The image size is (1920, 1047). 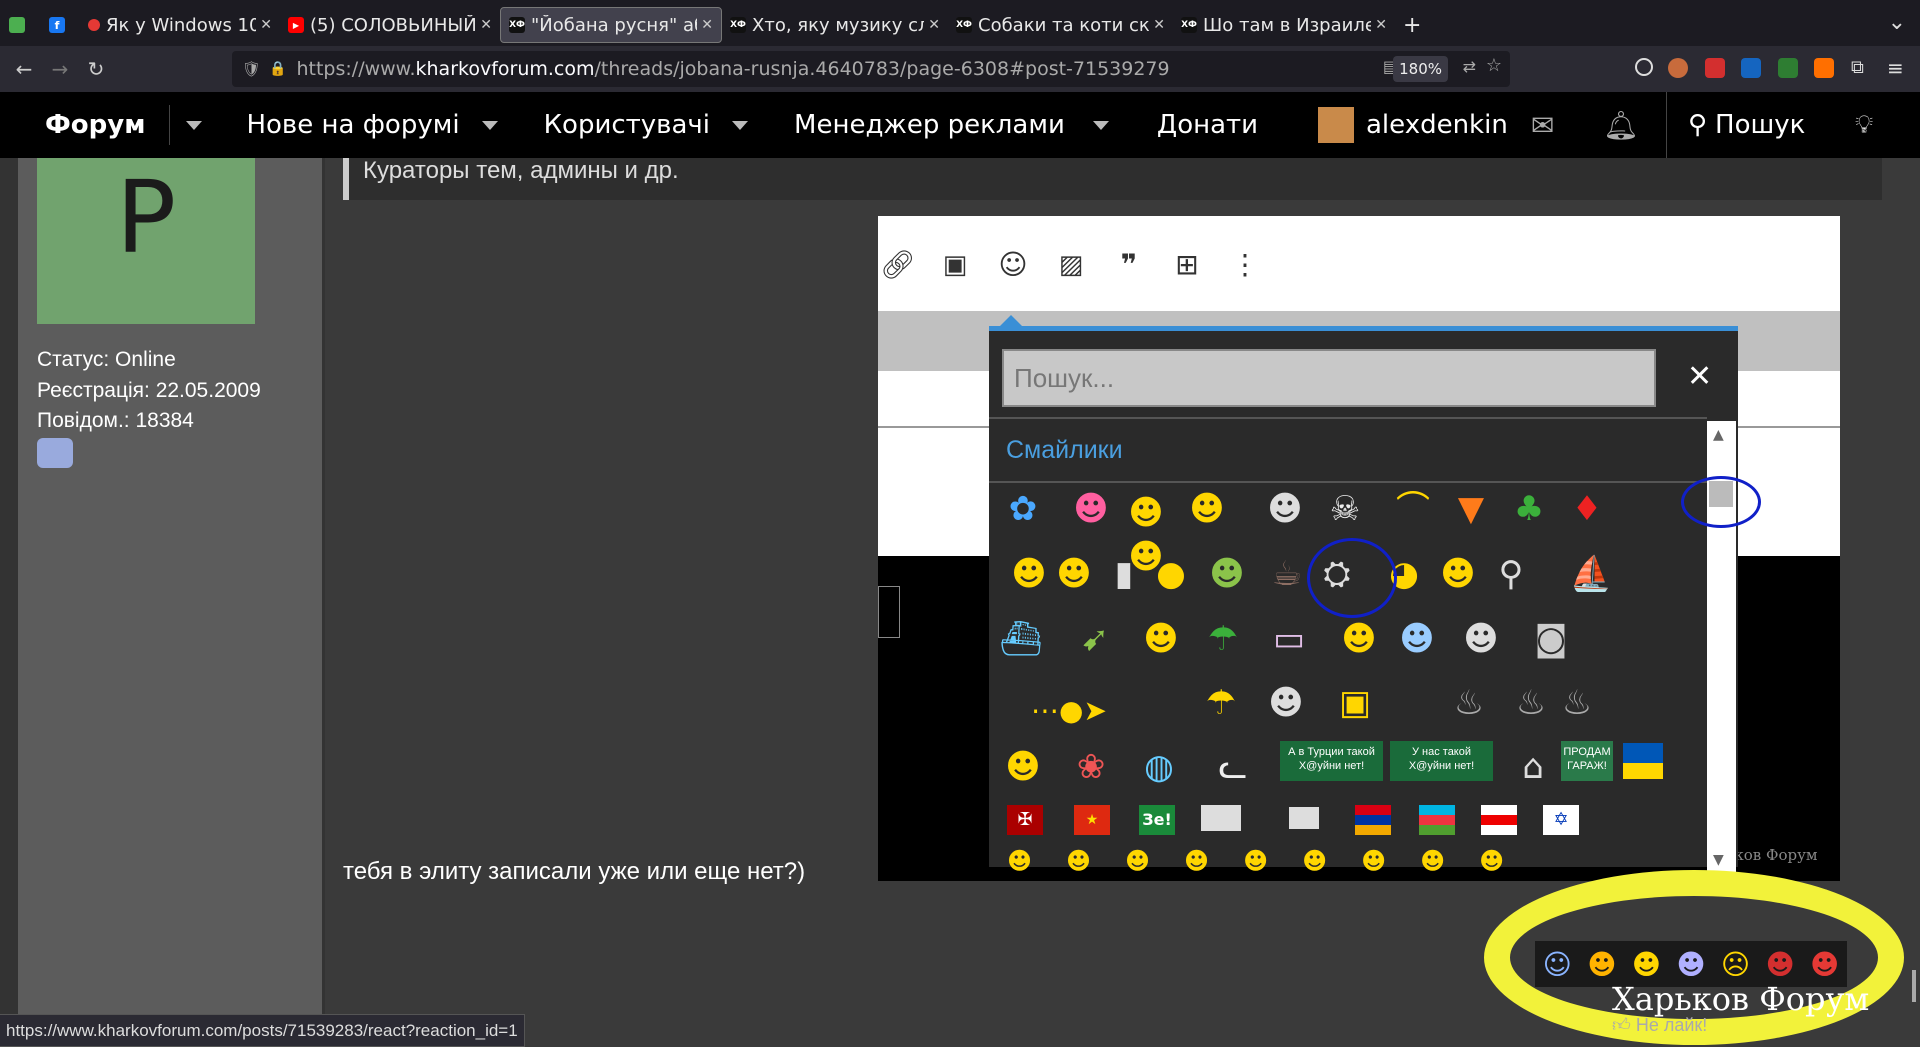 I want to click on israel-flag-icon: ✡, so click(x=1561, y=820).